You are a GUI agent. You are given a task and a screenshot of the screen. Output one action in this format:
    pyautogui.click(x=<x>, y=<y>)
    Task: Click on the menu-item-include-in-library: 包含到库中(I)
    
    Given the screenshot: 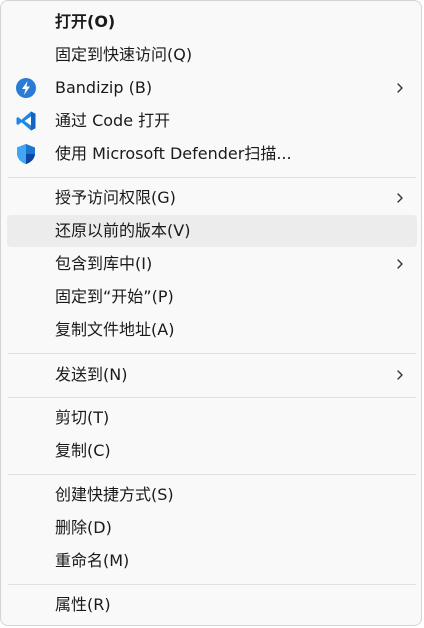 What is the action you would take?
    pyautogui.click(x=212, y=264)
    